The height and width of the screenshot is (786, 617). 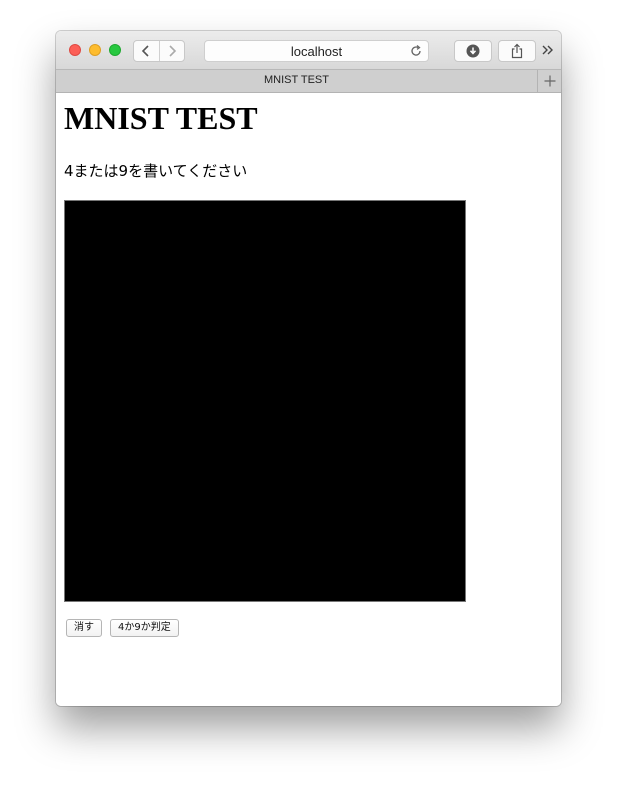 What do you see at coordinates (156, 171) in the screenshot?
I see `instruction-text: 4または9を書いてください` at bounding box center [156, 171].